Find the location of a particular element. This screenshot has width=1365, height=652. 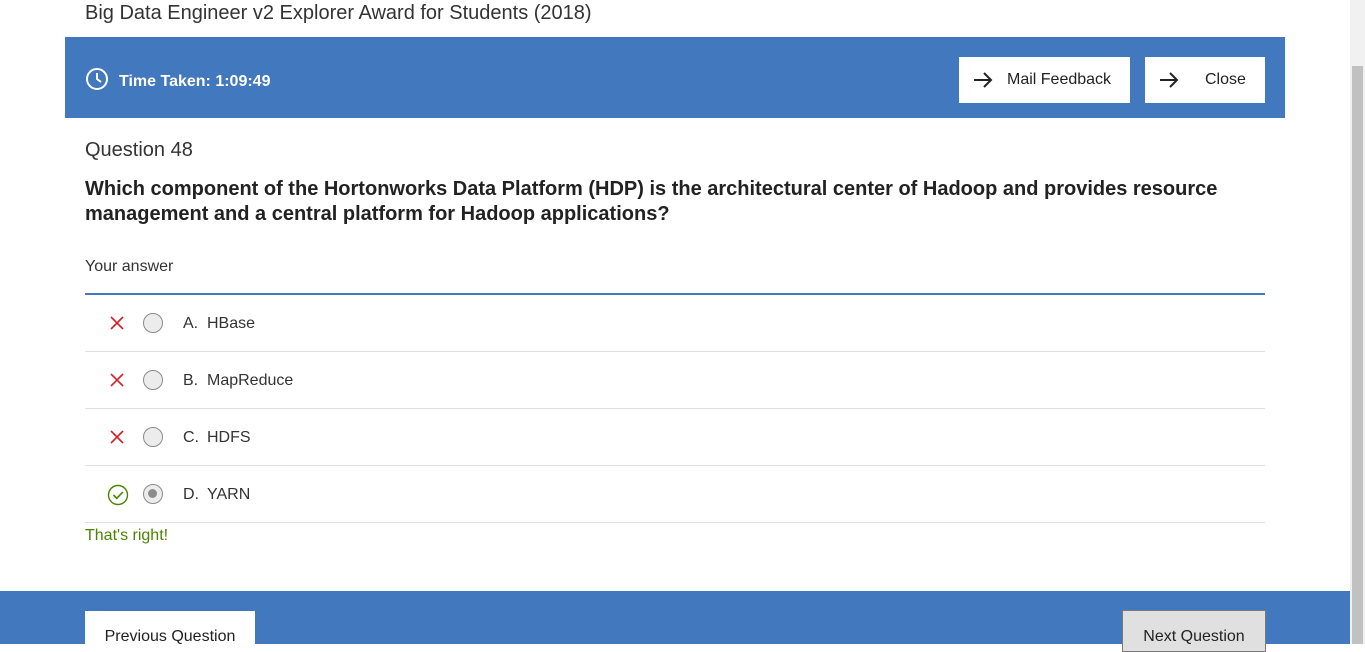

previous-question-button: Previous Question is located at coordinates (170, 631).